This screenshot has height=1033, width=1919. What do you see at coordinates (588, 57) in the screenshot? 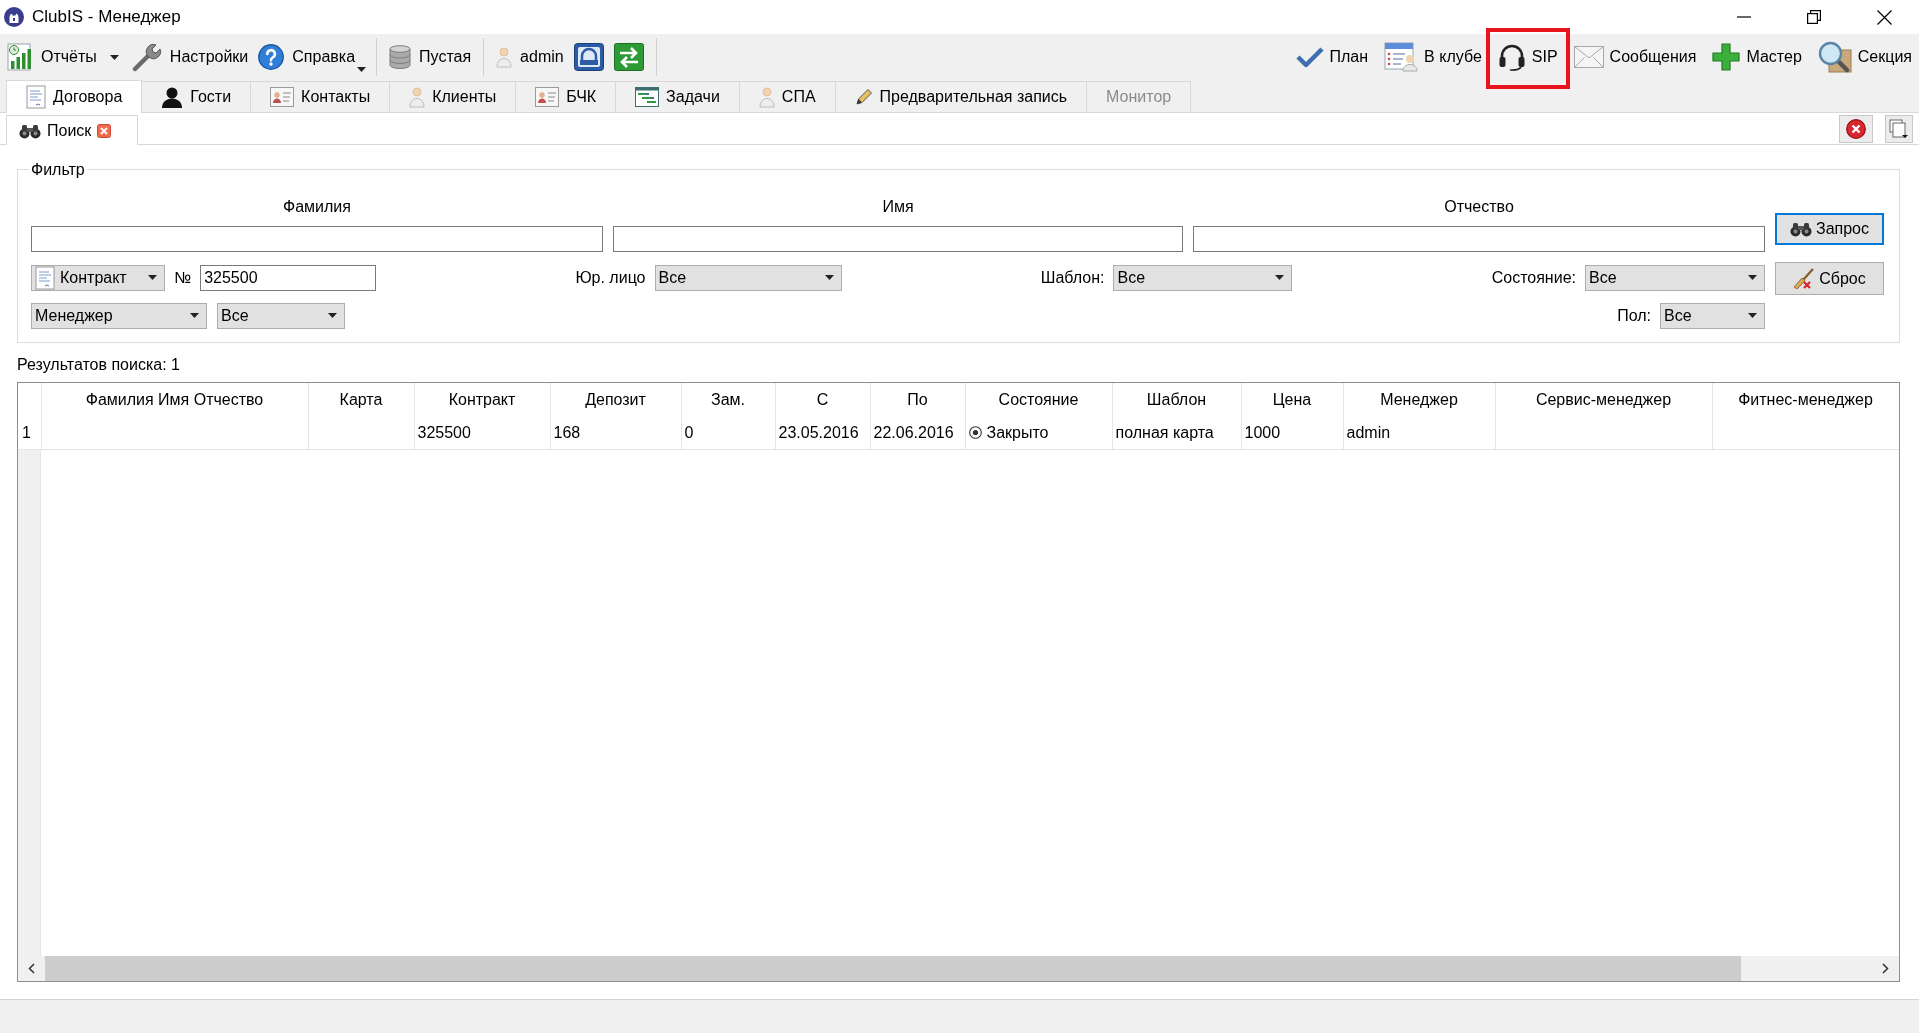
I see `lock-icon` at bounding box center [588, 57].